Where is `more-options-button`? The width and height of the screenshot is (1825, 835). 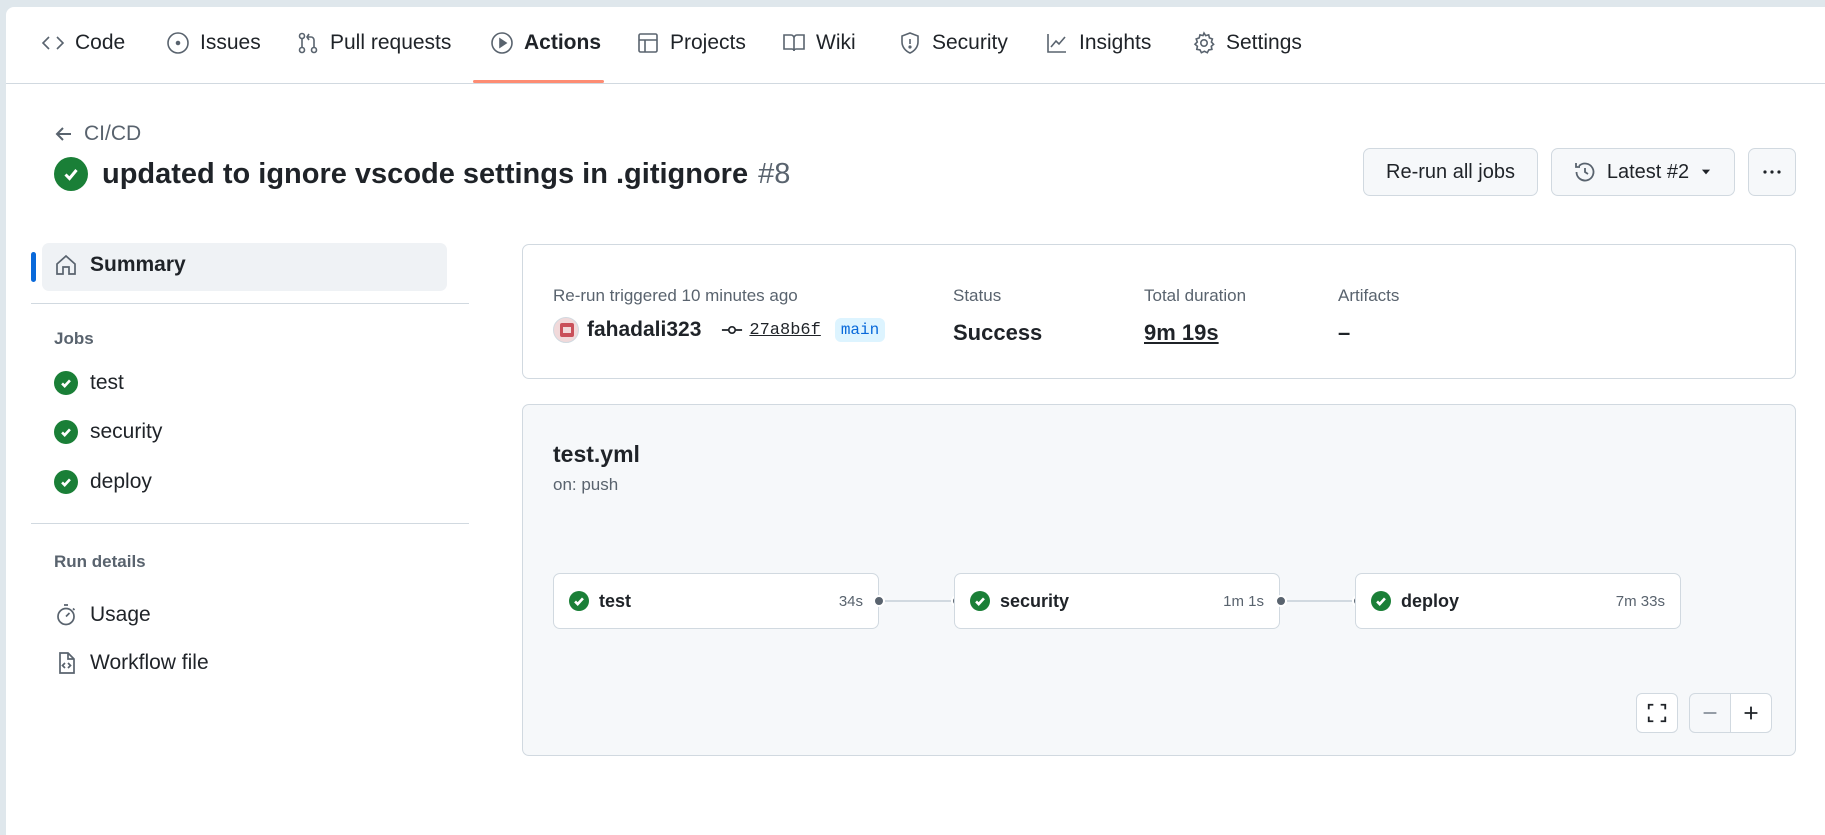 more-options-button is located at coordinates (1772, 172).